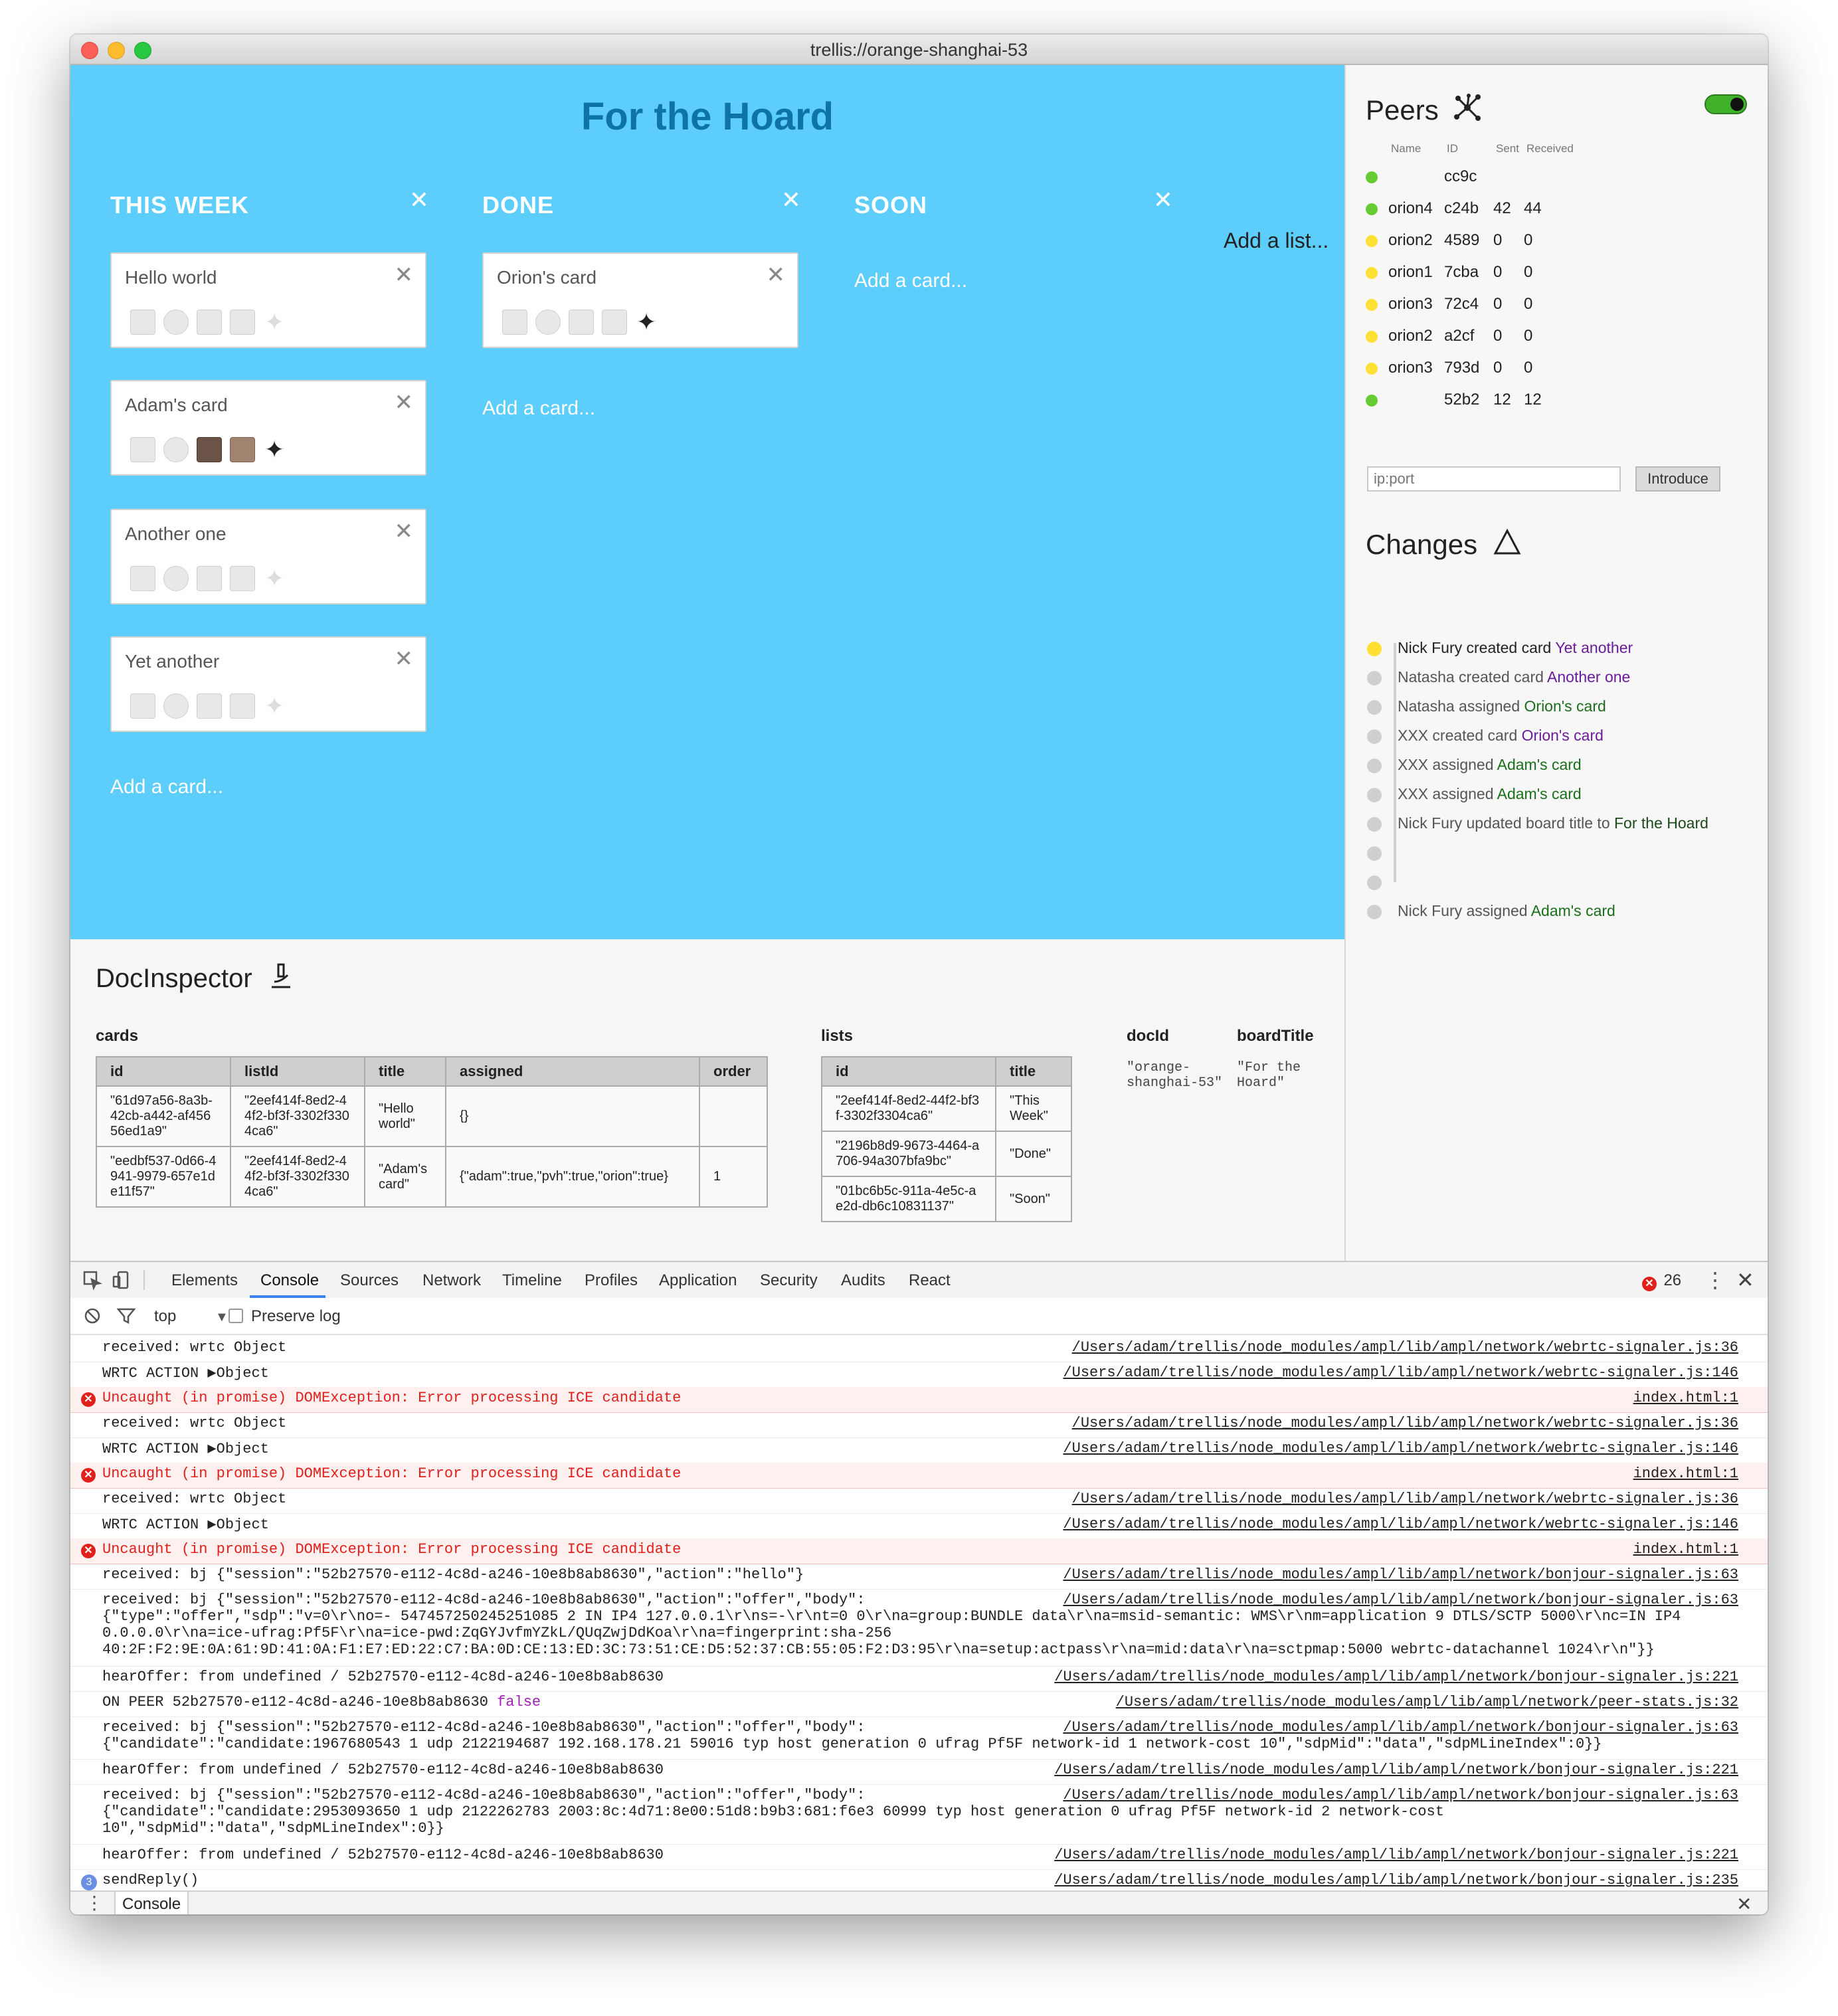 The image size is (1838, 2016). Describe the element at coordinates (1744, 1903) in the screenshot. I see `close-drawer-icon: ✕` at that location.